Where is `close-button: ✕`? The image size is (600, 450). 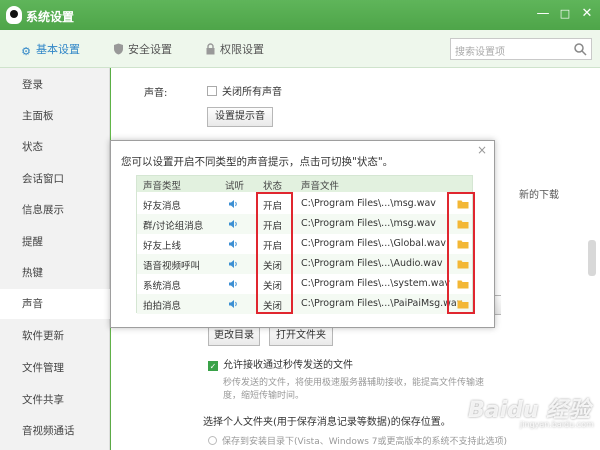
close-button: ✕ is located at coordinates (587, 14).